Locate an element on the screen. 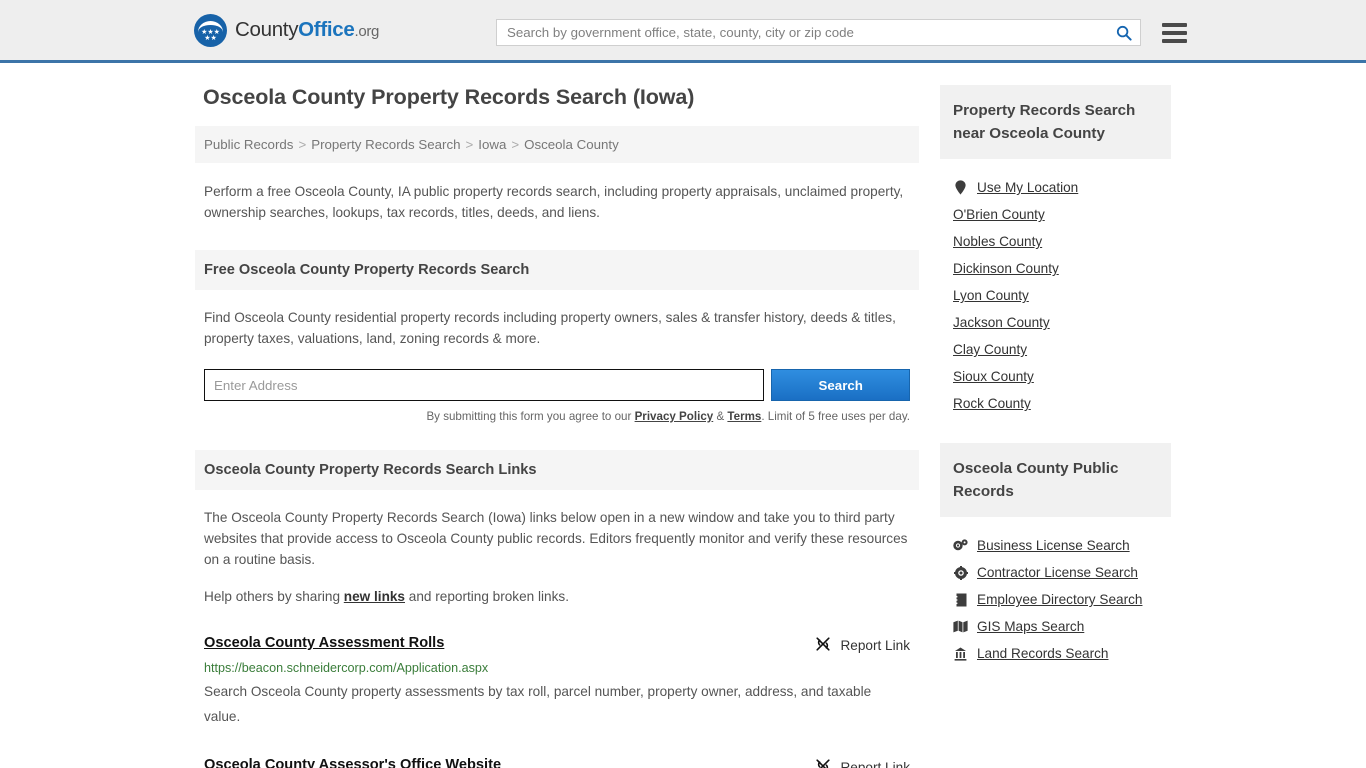  address-search-form: Search is located at coordinates (557, 385).